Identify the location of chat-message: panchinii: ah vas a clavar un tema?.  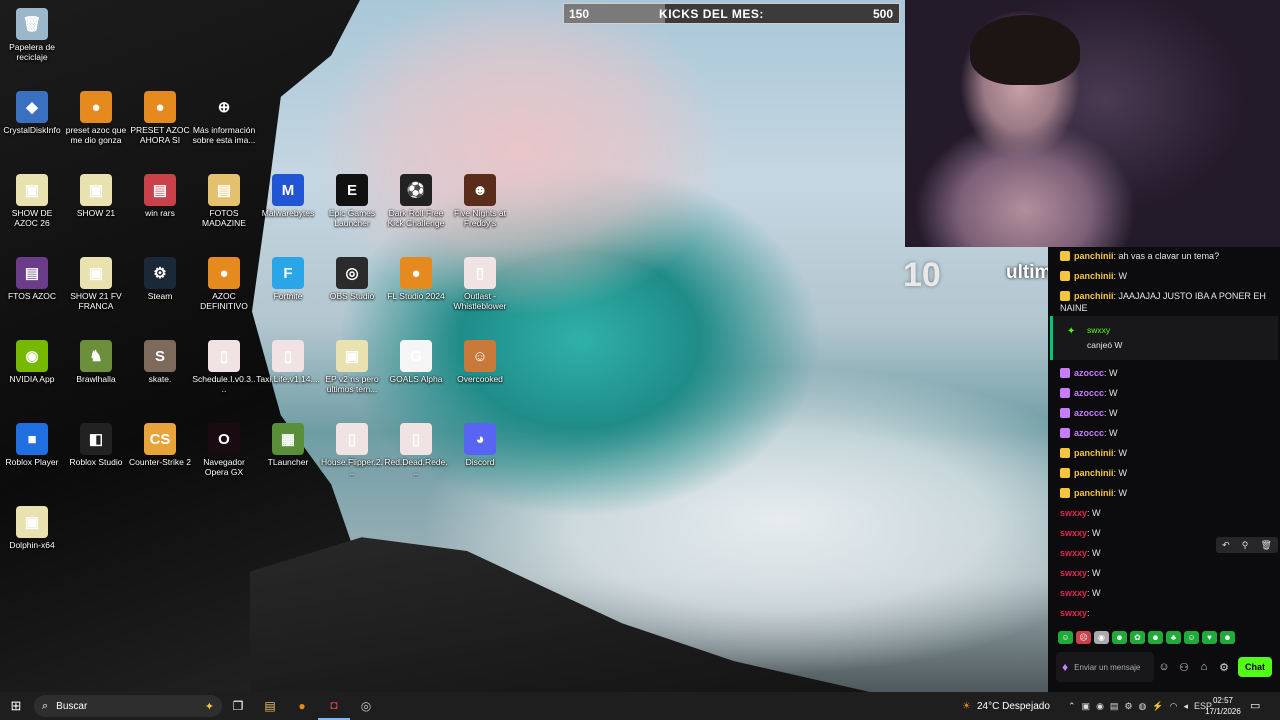
(1139, 256).